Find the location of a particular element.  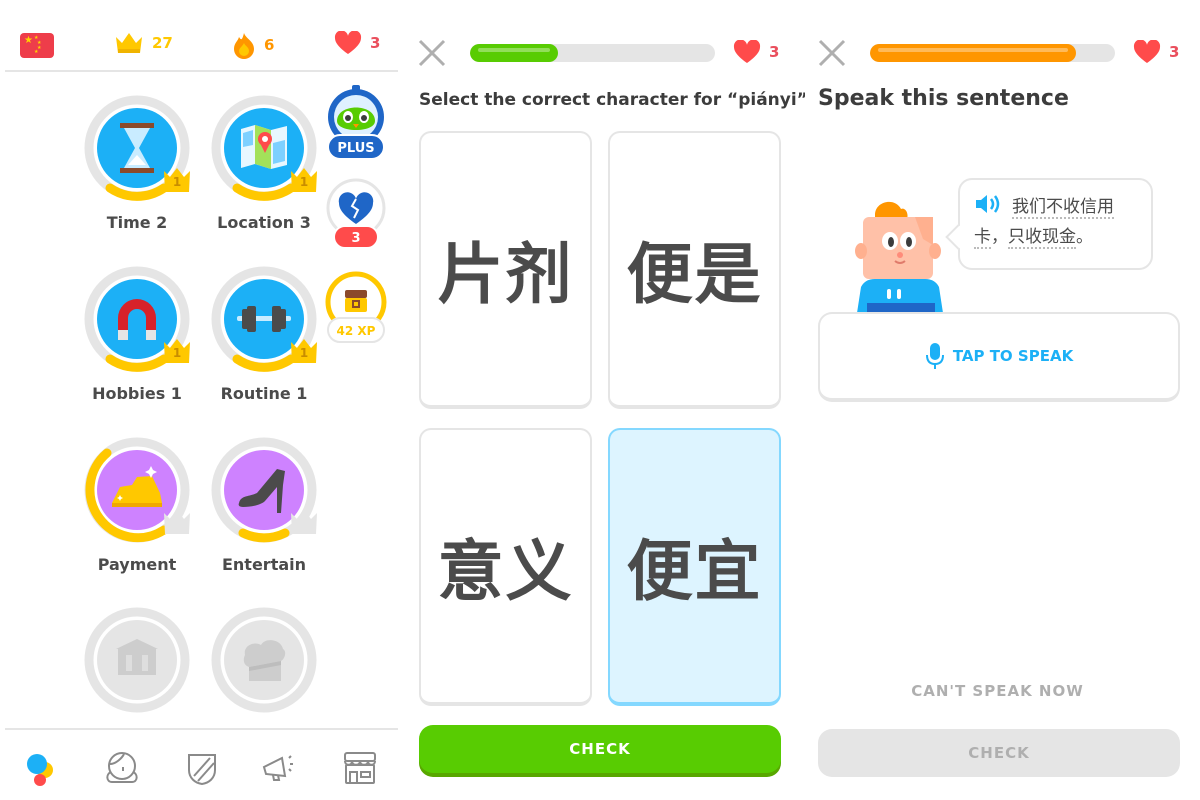

nav-leagues is located at coordinates (202, 768).